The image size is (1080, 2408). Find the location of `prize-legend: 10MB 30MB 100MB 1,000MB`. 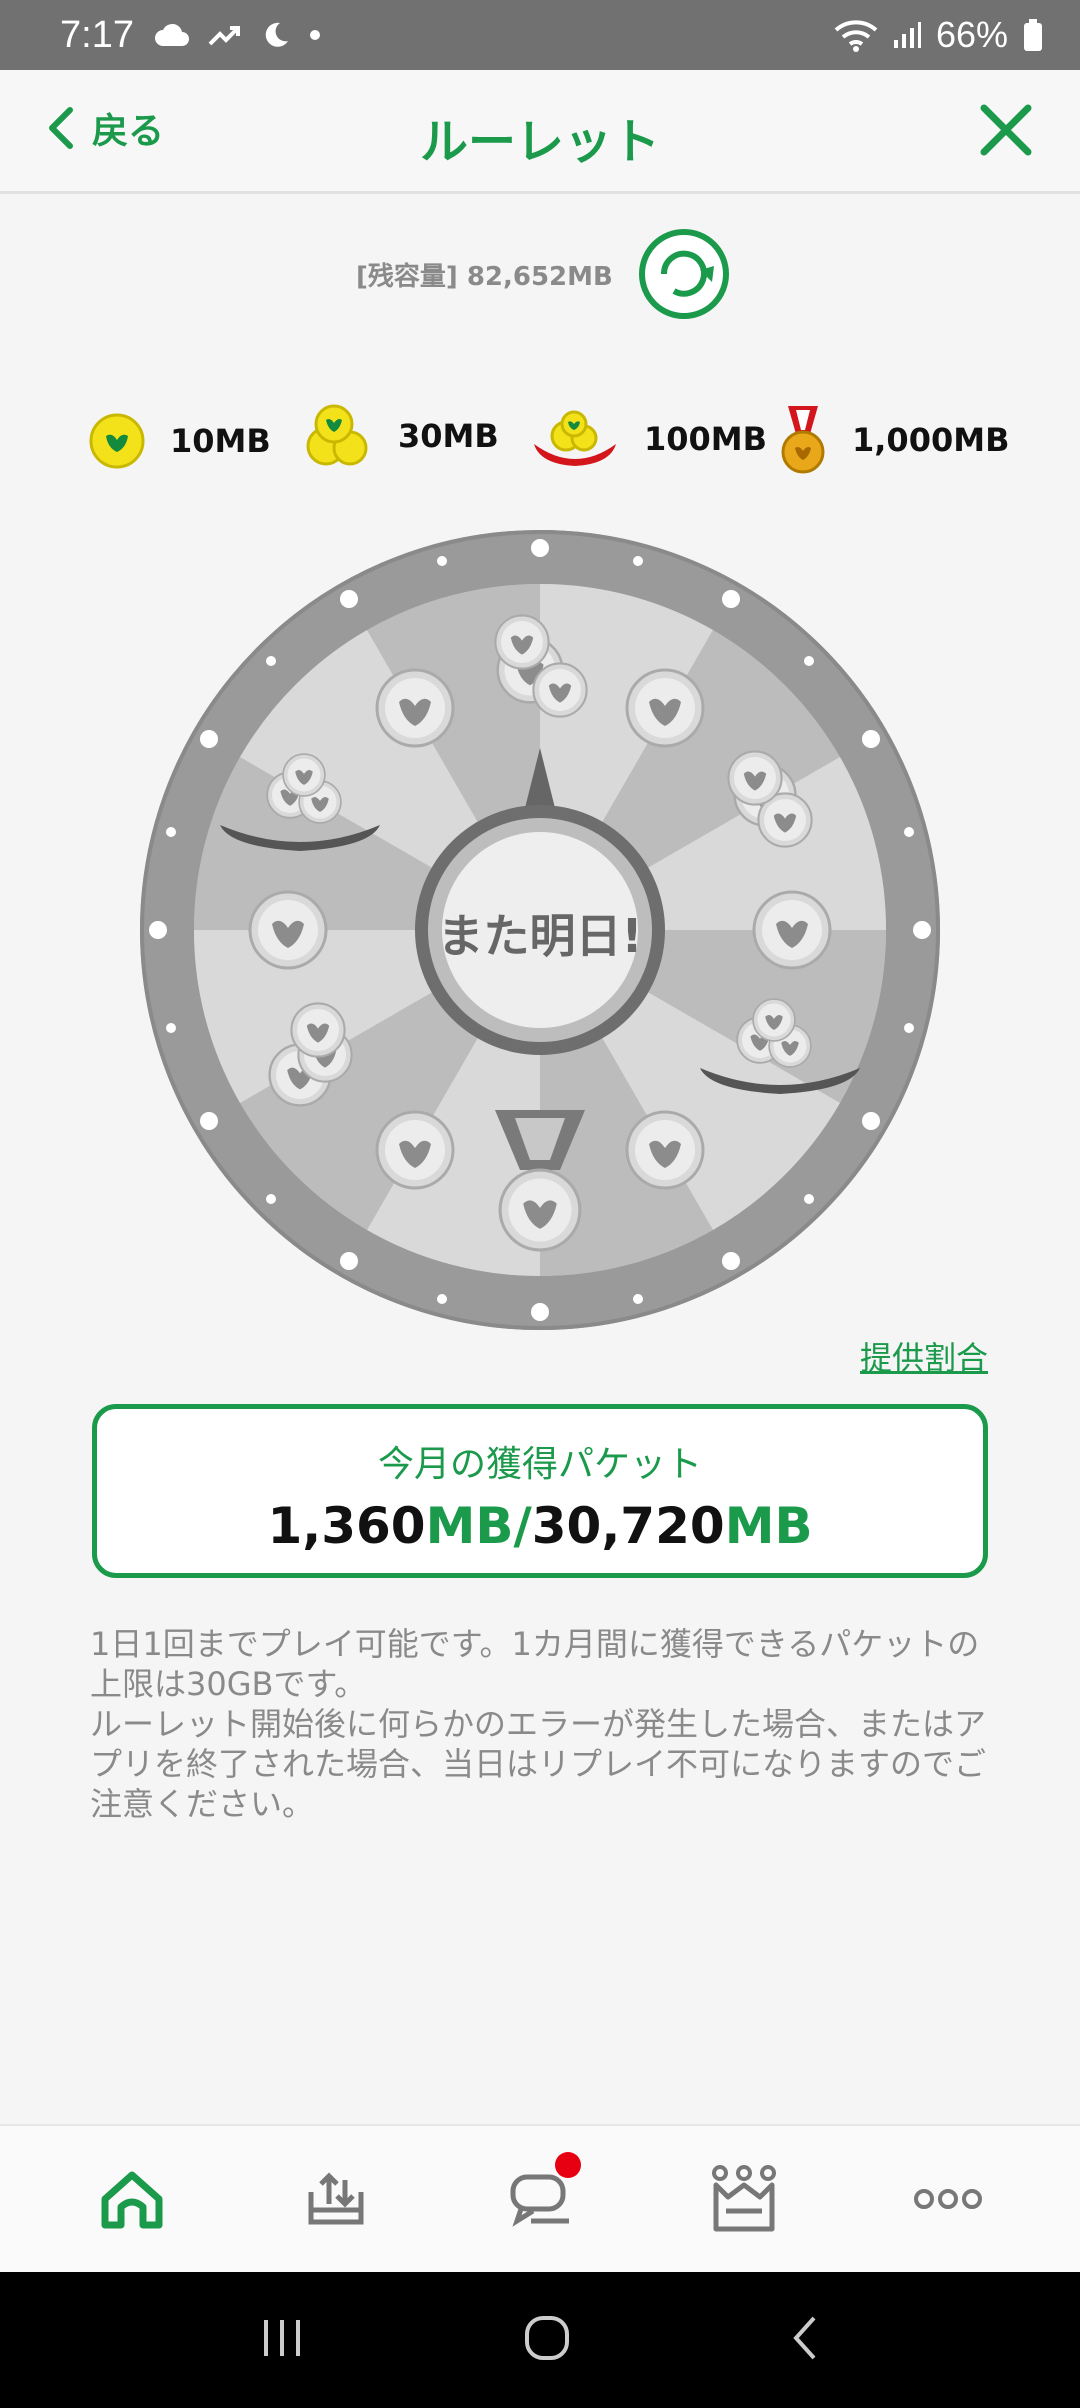

prize-legend: 10MB 30MB 100MB 1,000MB is located at coordinates (540, 445).